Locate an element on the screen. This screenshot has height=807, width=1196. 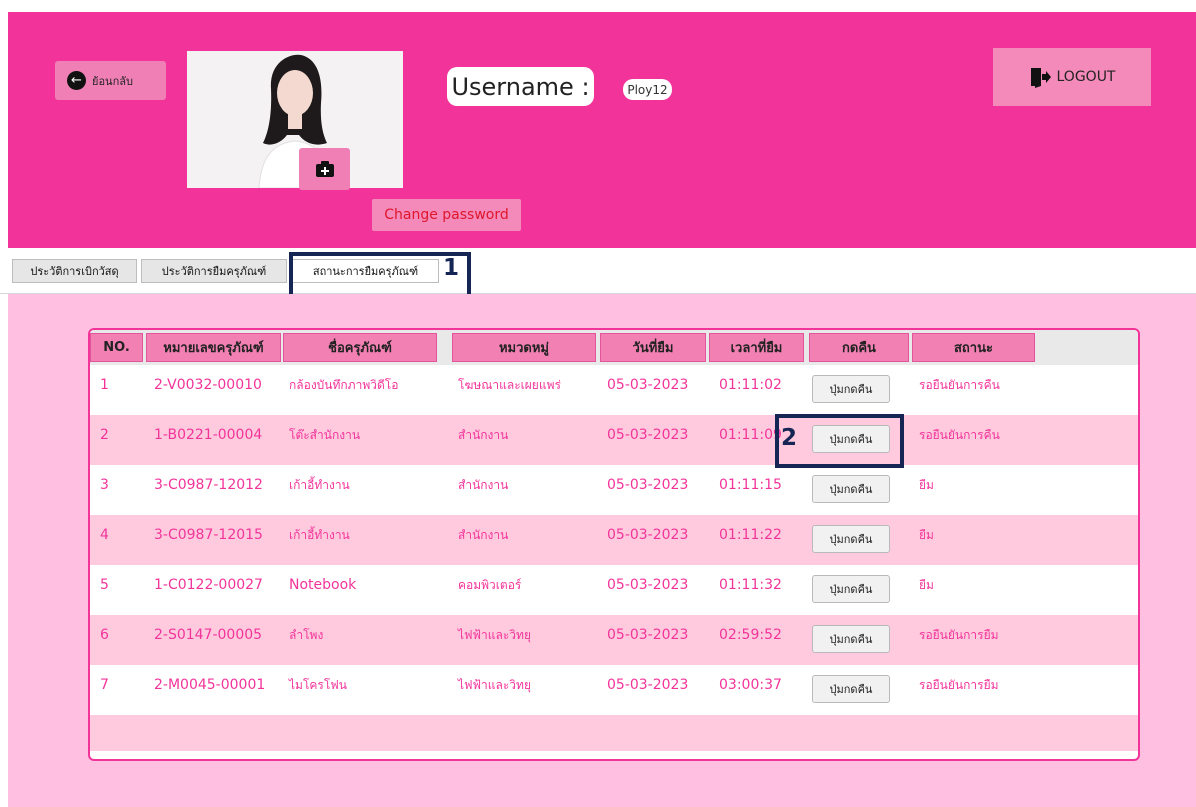
cell-asset-id: 2-V0032-00010 is located at coordinates (208, 385).